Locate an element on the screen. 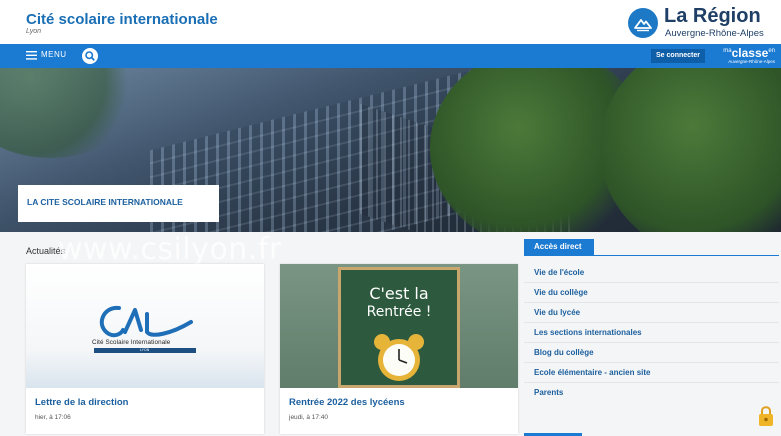 The image size is (781, 436). site-title: Cité scolaire internationale is located at coordinates (122, 19).